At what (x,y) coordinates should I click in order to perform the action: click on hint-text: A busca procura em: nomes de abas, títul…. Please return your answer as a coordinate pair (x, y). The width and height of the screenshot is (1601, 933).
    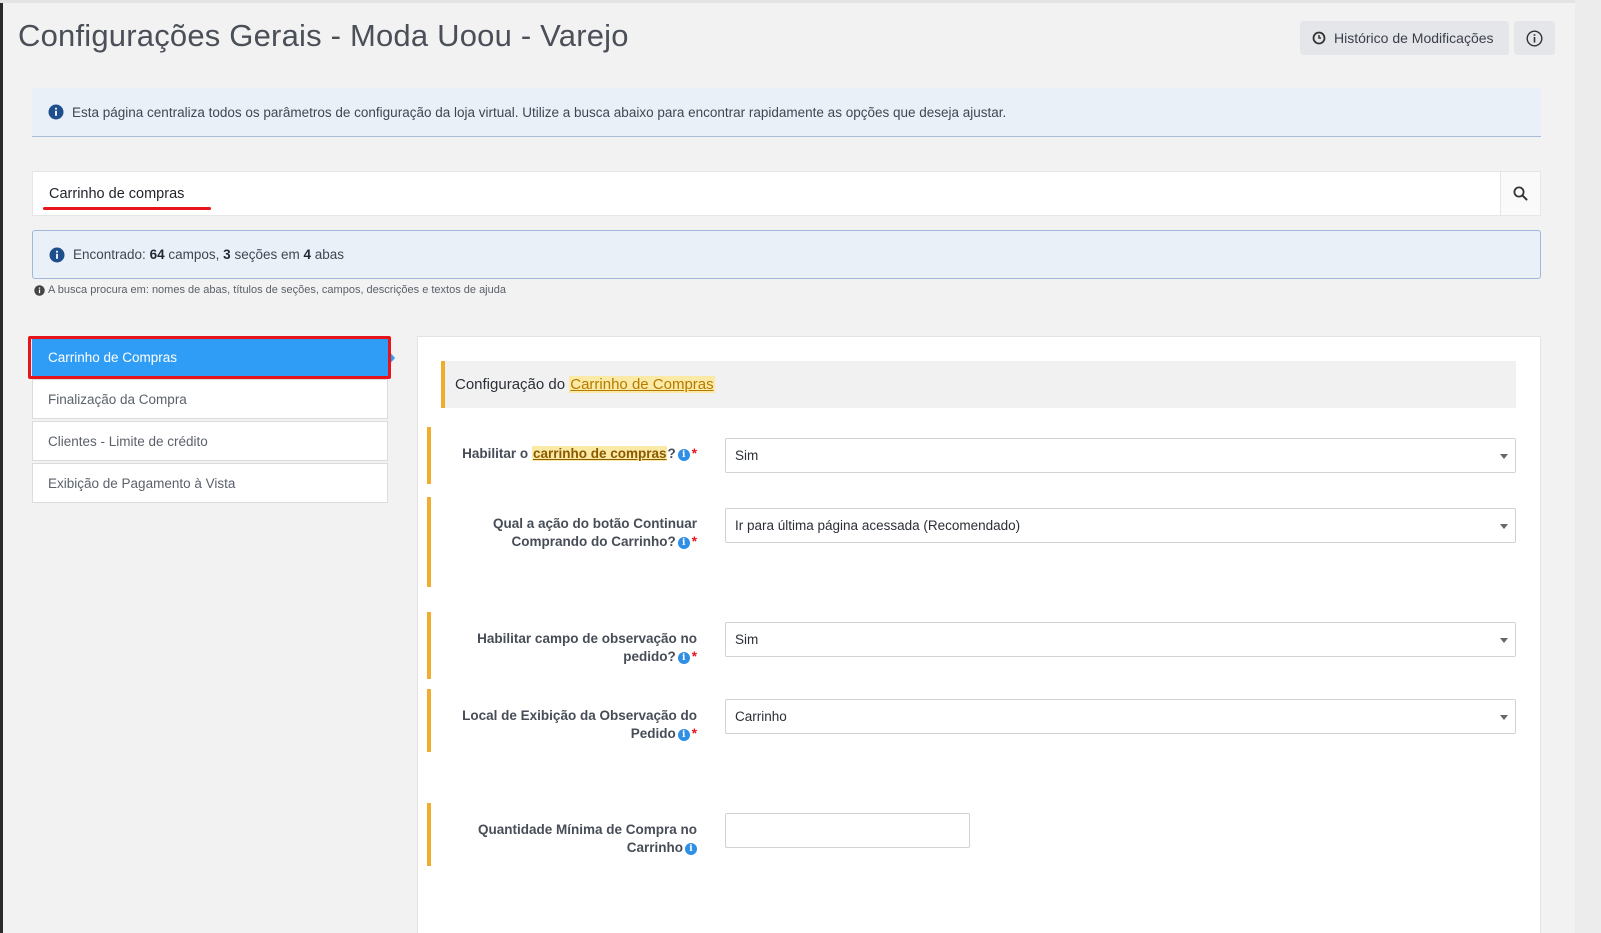
    Looking at the image, I should click on (277, 290).